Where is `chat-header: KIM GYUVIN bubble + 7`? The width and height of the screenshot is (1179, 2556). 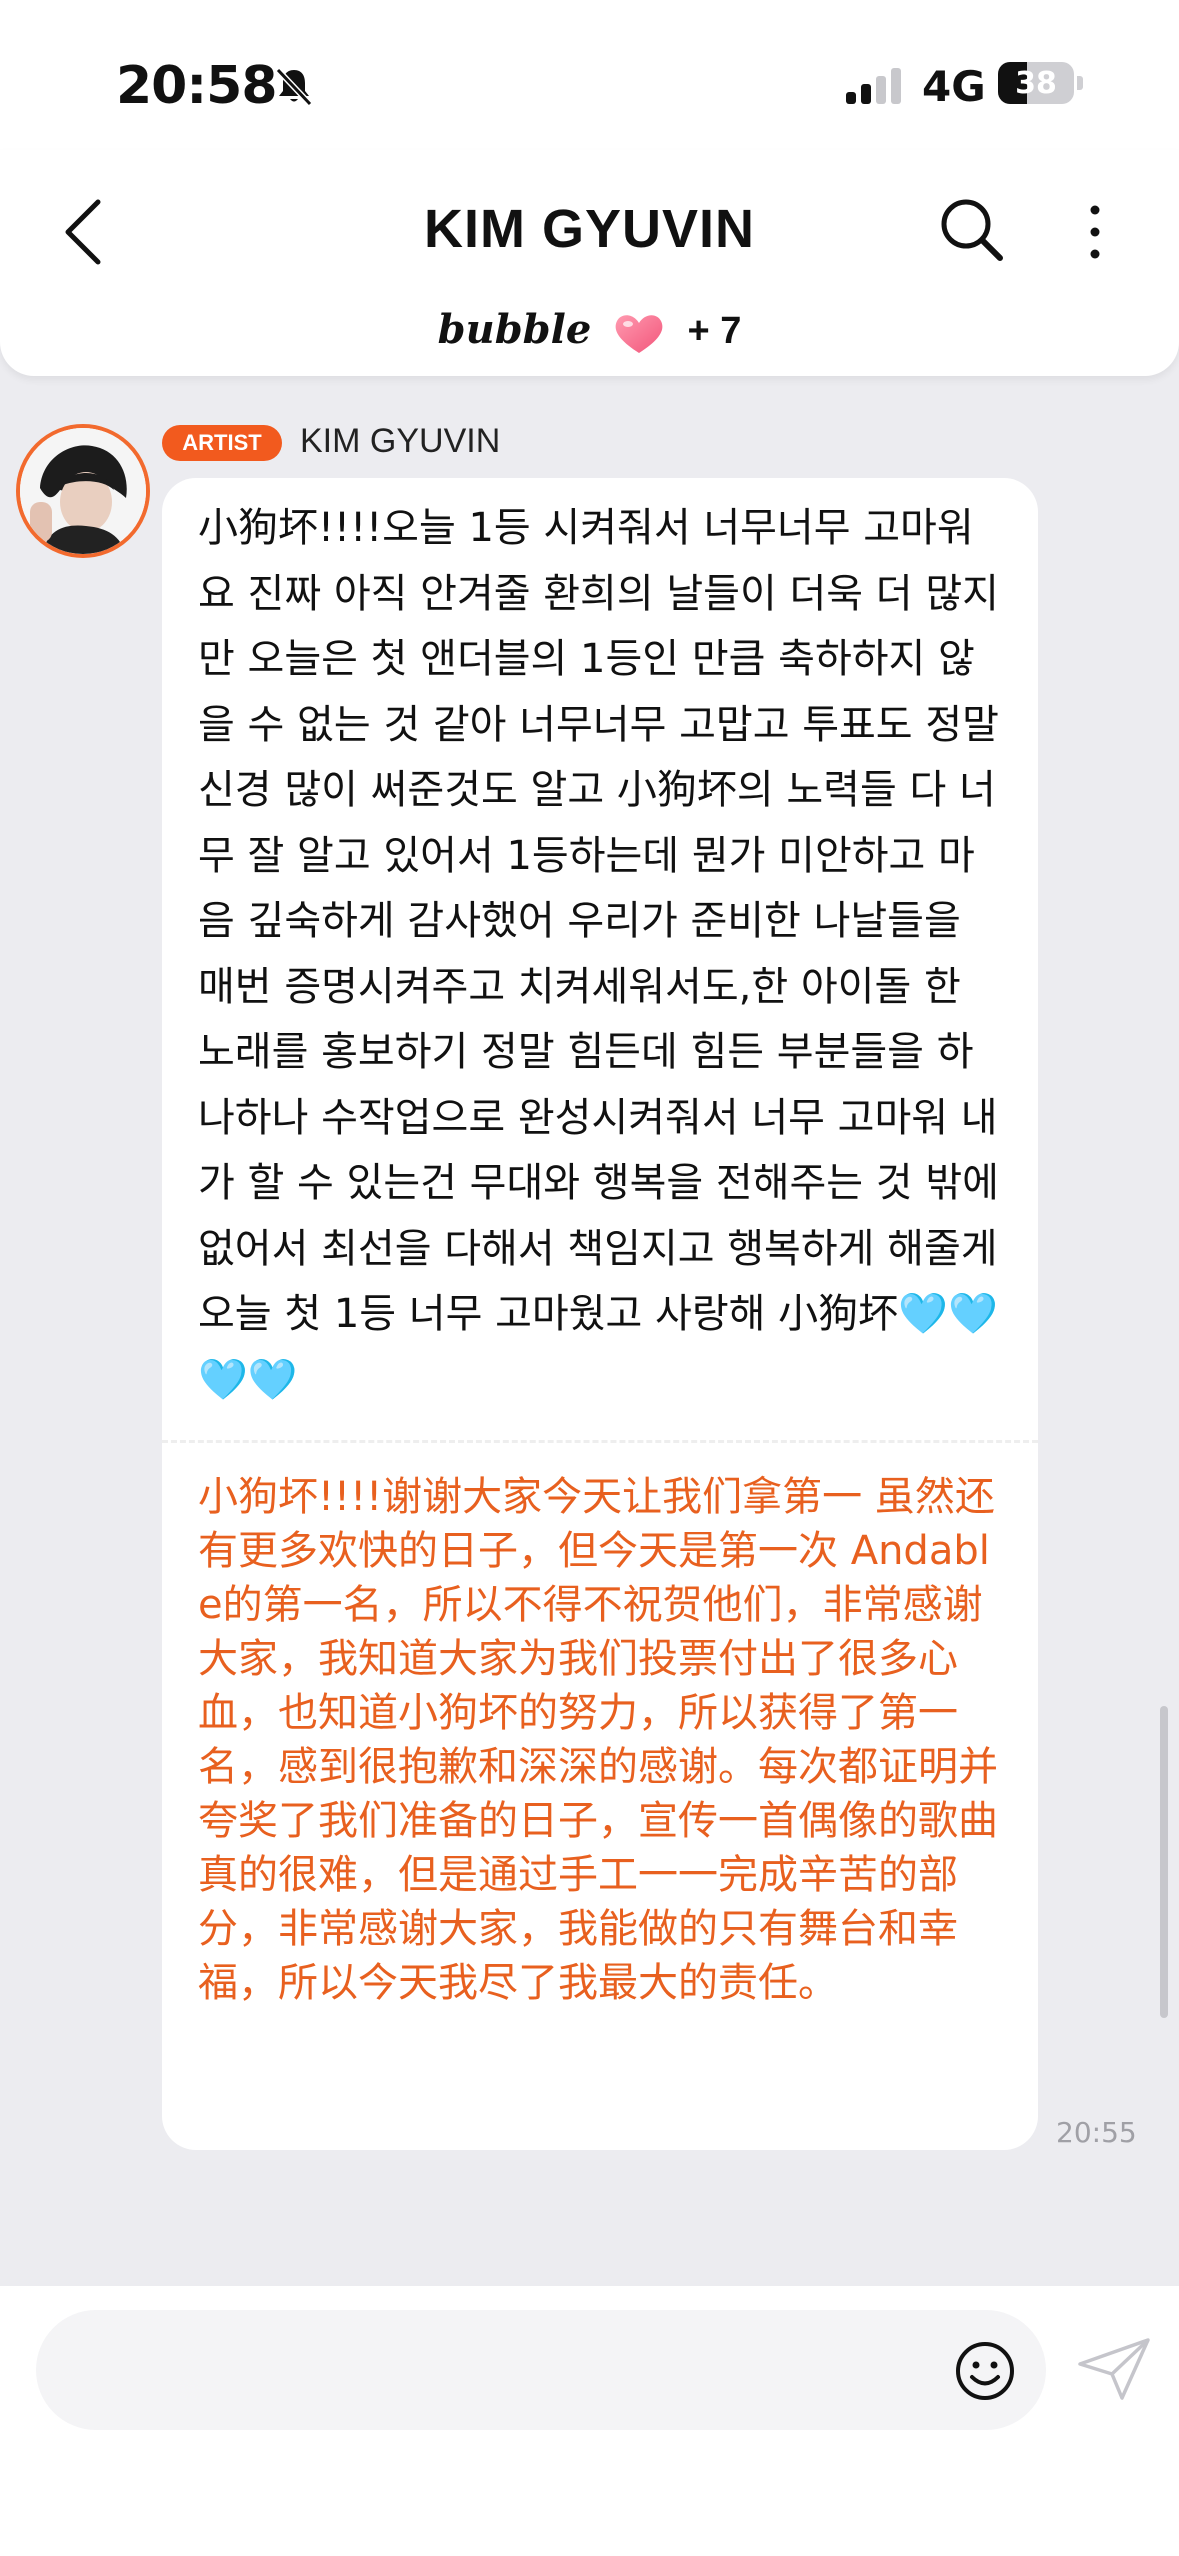 chat-header: KIM GYUVIN bubble + 7 is located at coordinates (589, 263).